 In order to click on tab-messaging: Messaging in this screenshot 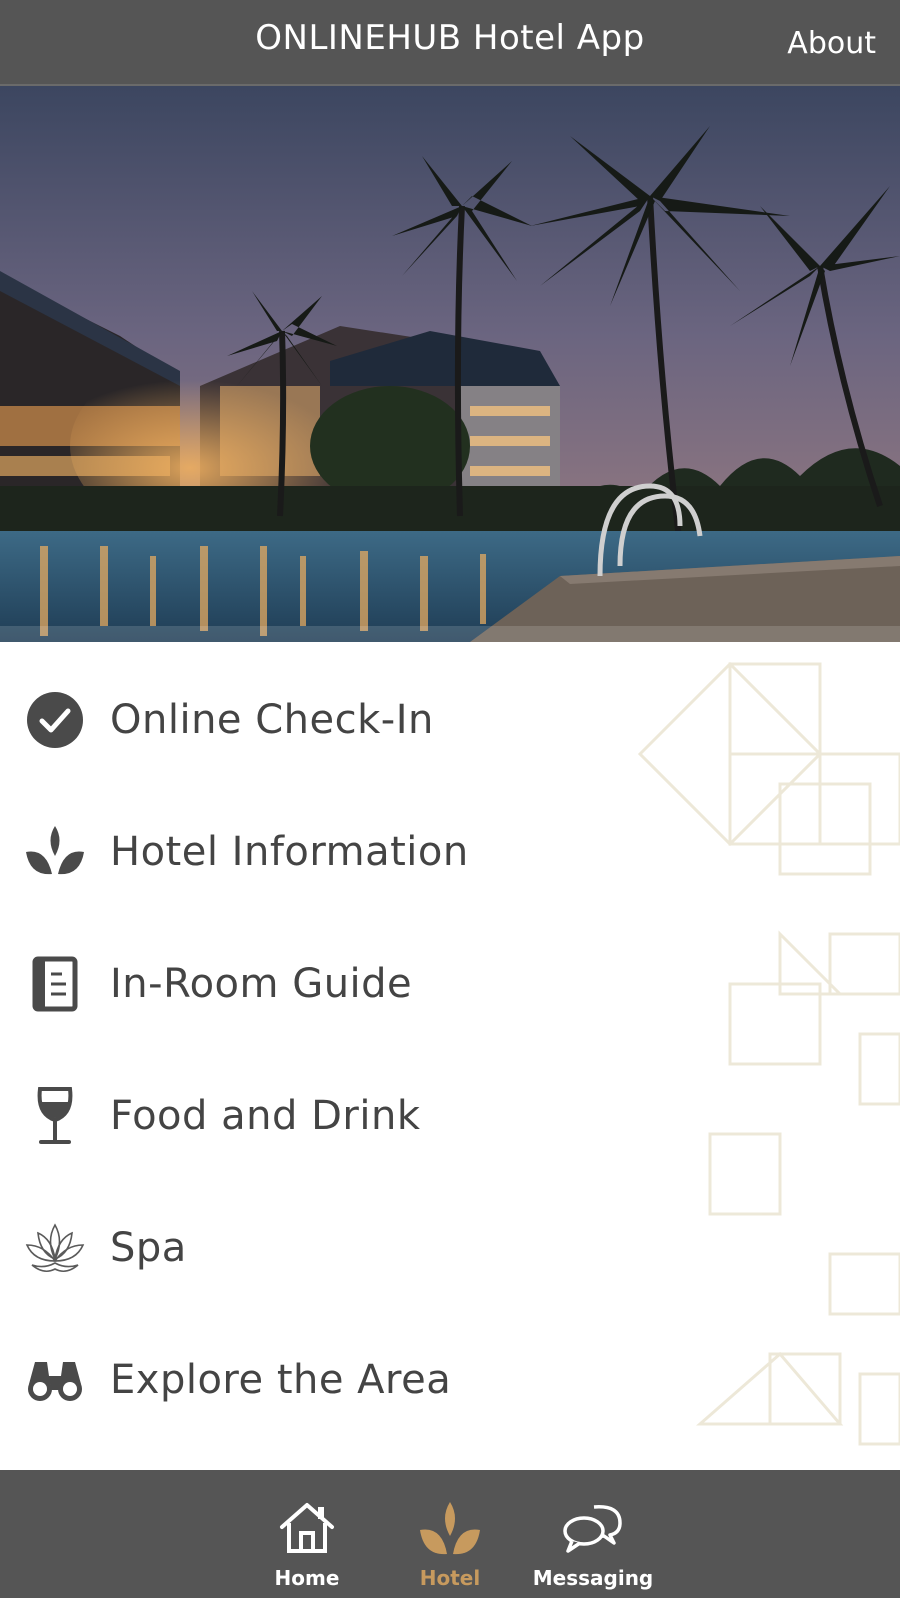, I will do `click(593, 1534)`.